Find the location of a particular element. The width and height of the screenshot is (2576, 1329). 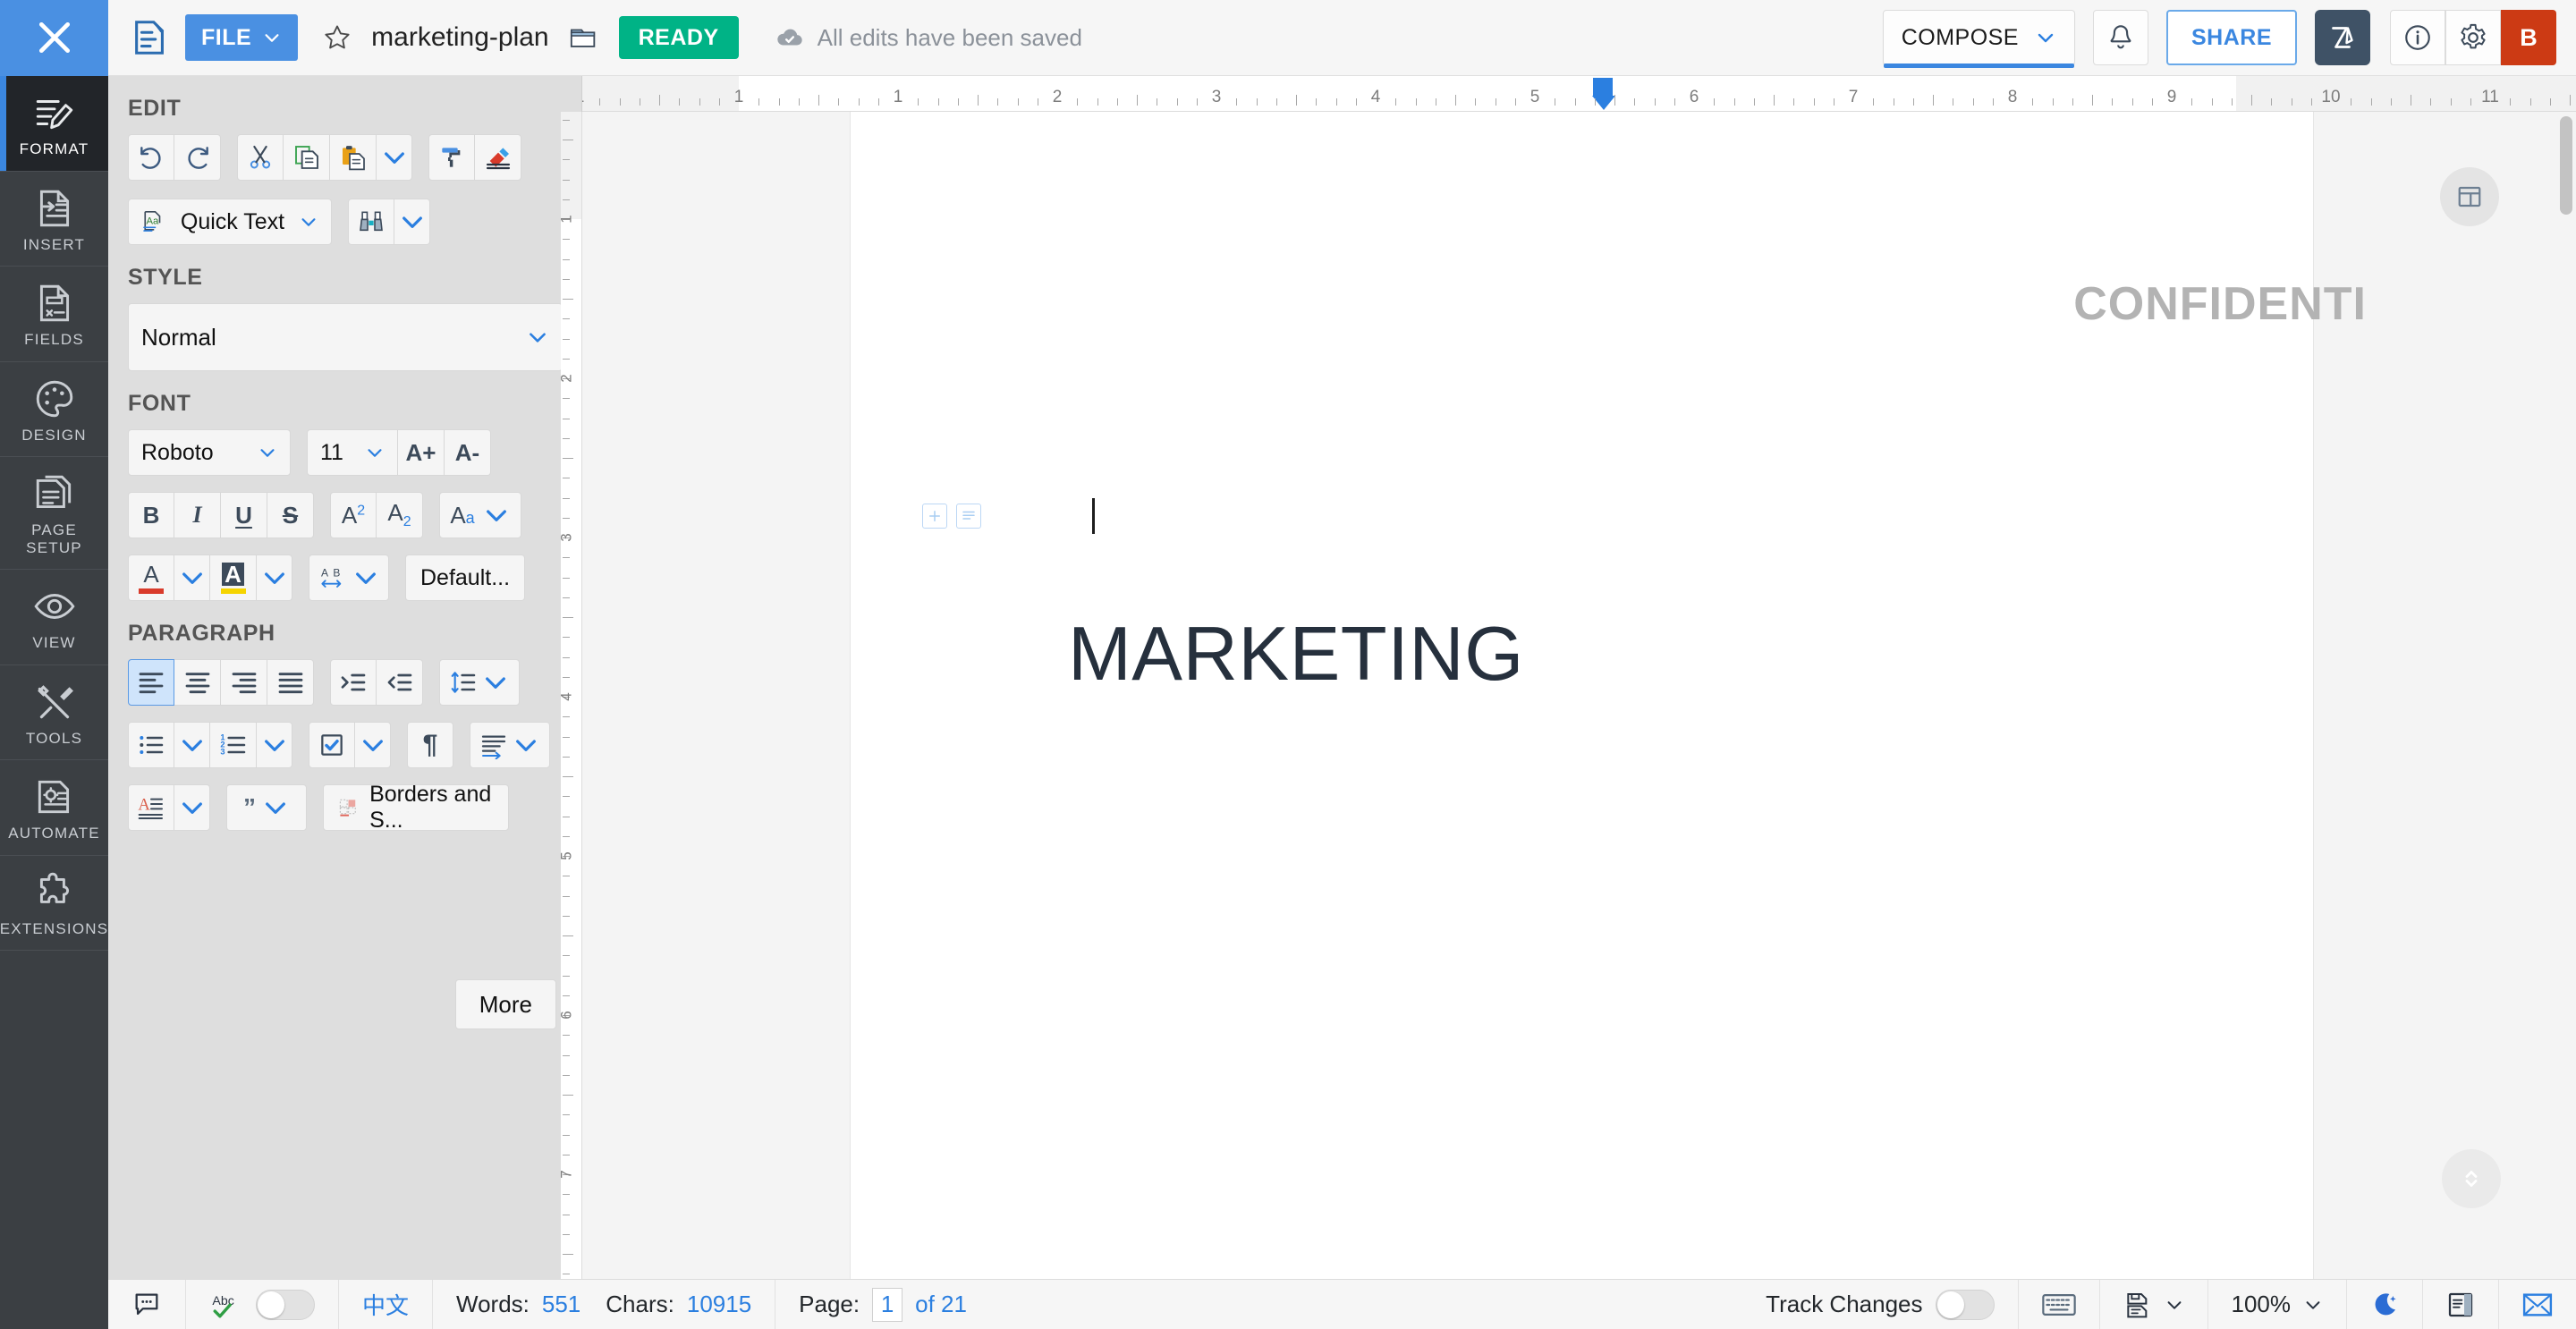

dark-mode-button is located at coordinates (2385, 1304).